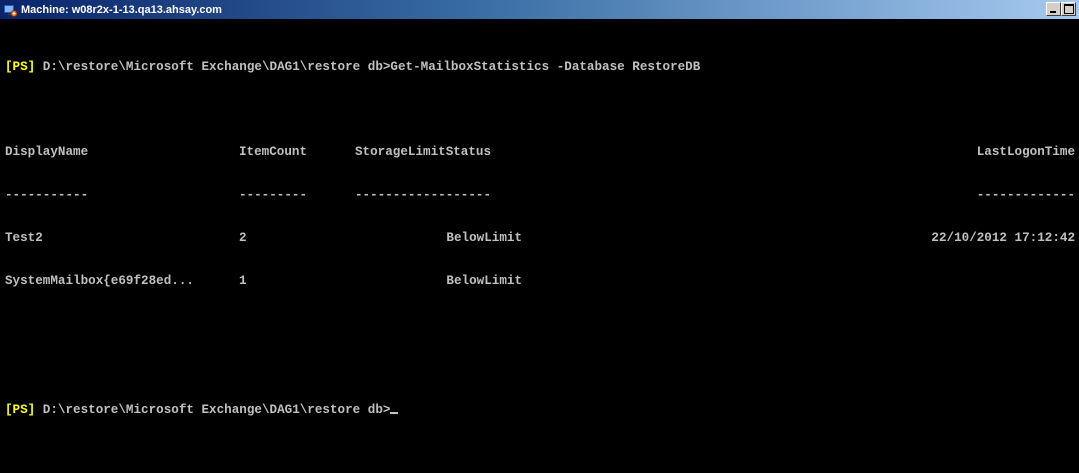 The image size is (1079, 473). What do you see at coordinates (10, 10) in the screenshot?
I see `powershell-remote-icon` at bounding box center [10, 10].